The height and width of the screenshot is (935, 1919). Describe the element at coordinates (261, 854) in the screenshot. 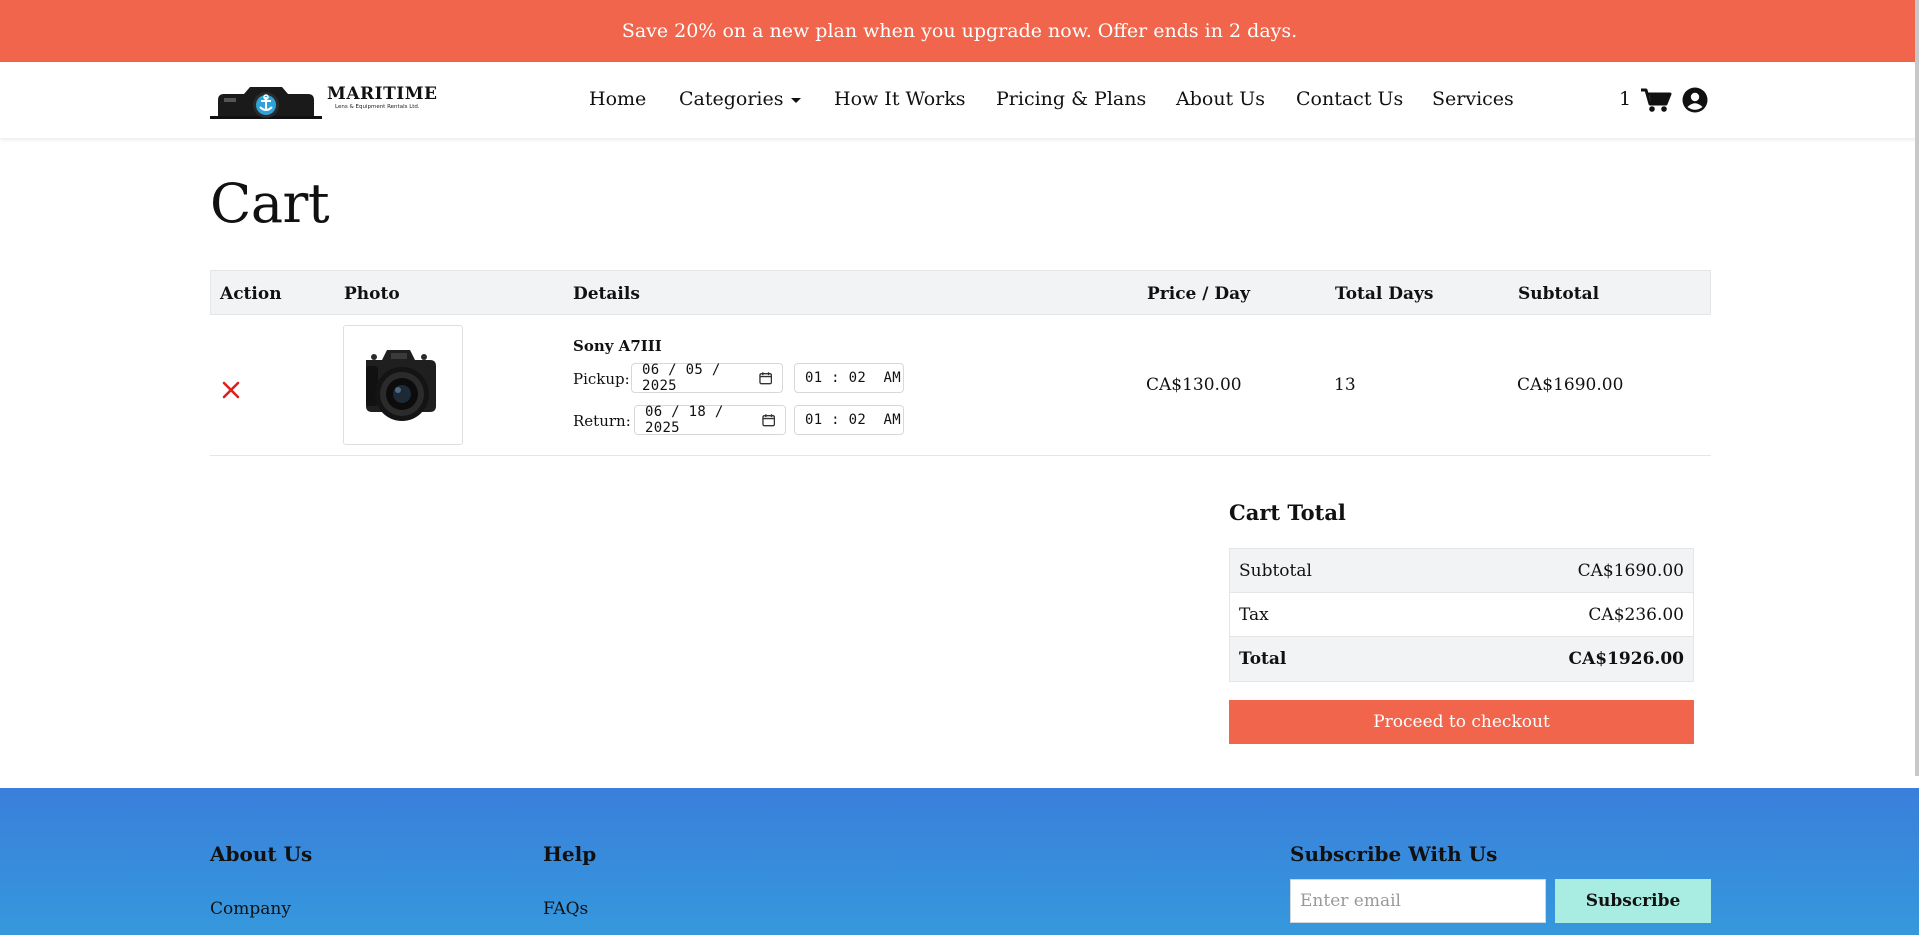

I see `footer-about-heading: About Us` at that location.